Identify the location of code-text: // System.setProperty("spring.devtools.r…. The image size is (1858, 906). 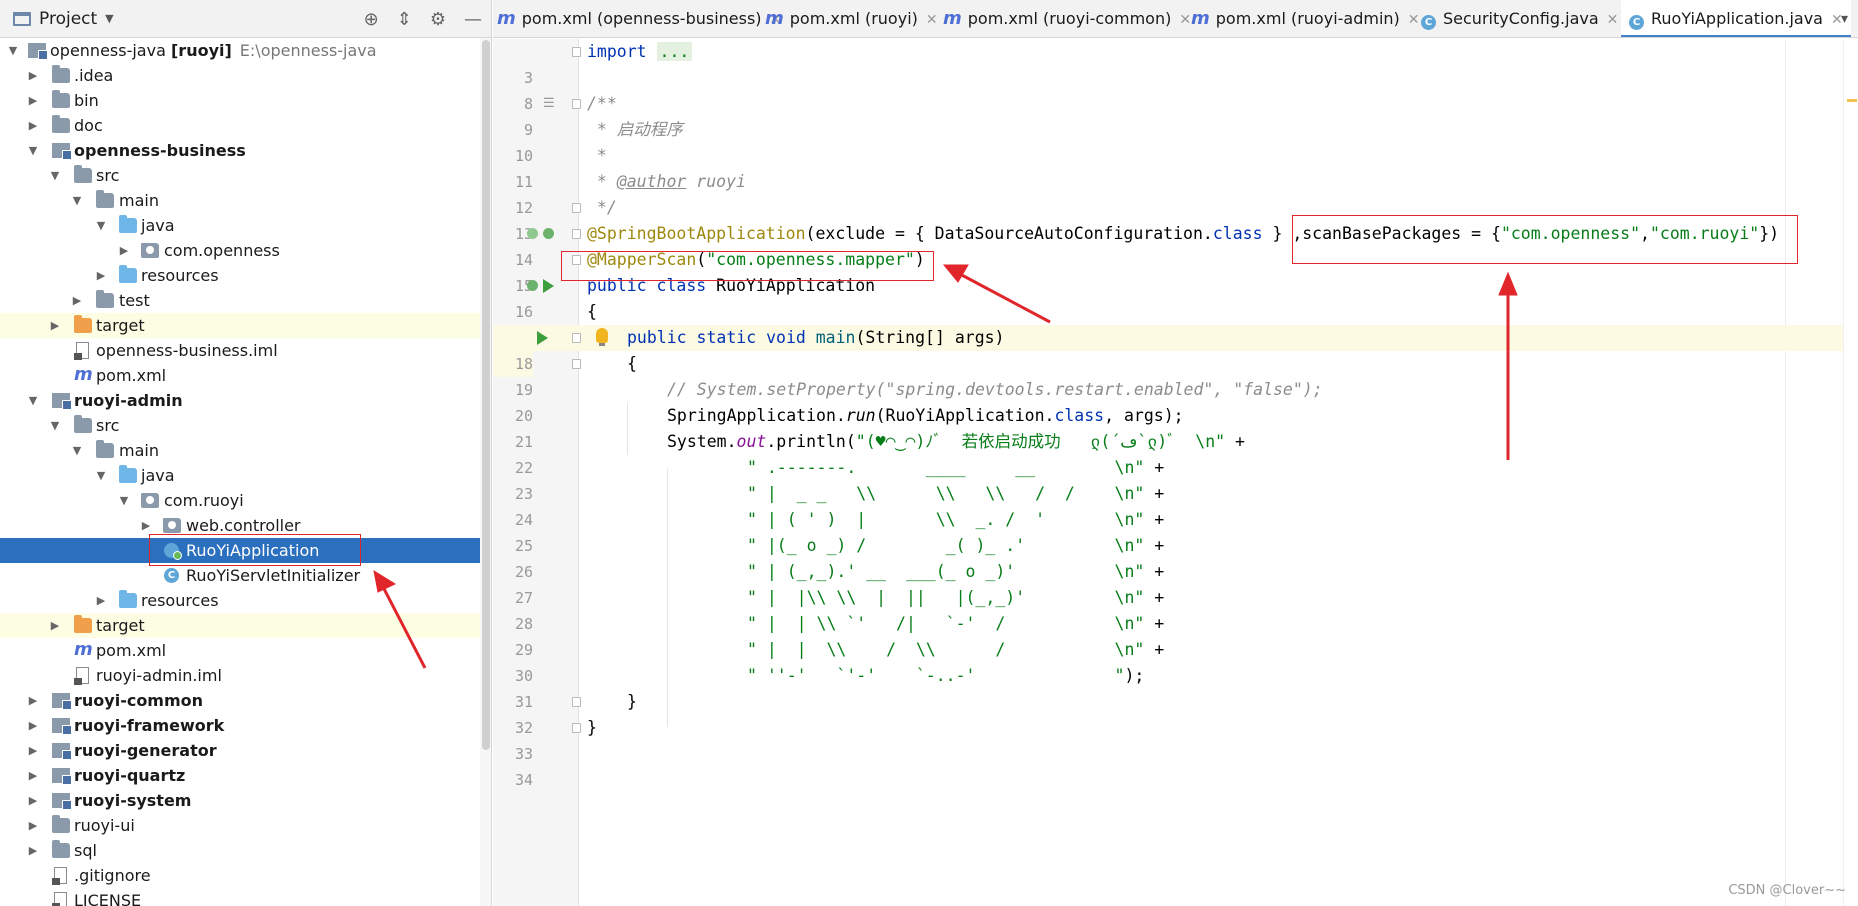
(995, 389).